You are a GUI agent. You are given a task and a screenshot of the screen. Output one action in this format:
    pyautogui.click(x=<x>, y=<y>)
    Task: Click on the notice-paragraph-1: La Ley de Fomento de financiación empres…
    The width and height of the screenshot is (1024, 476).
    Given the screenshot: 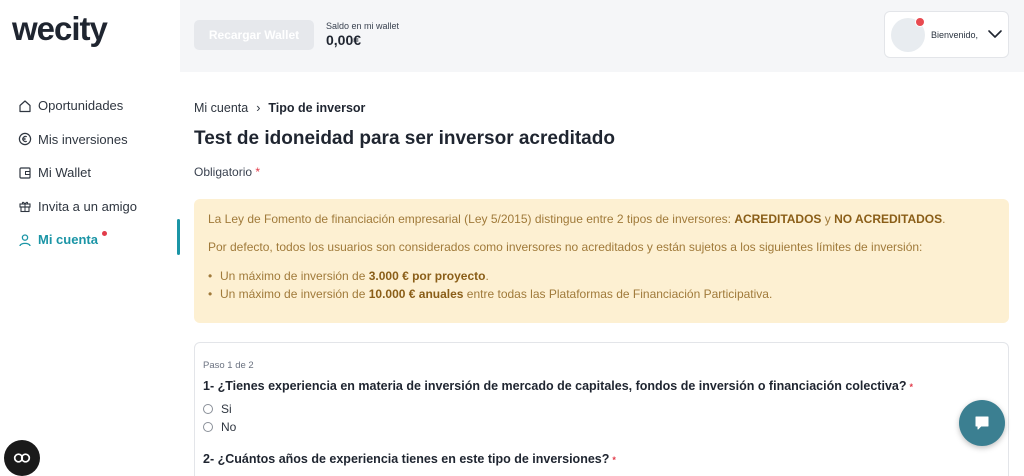 What is the action you would take?
    pyautogui.click(x=601, y=219)
    